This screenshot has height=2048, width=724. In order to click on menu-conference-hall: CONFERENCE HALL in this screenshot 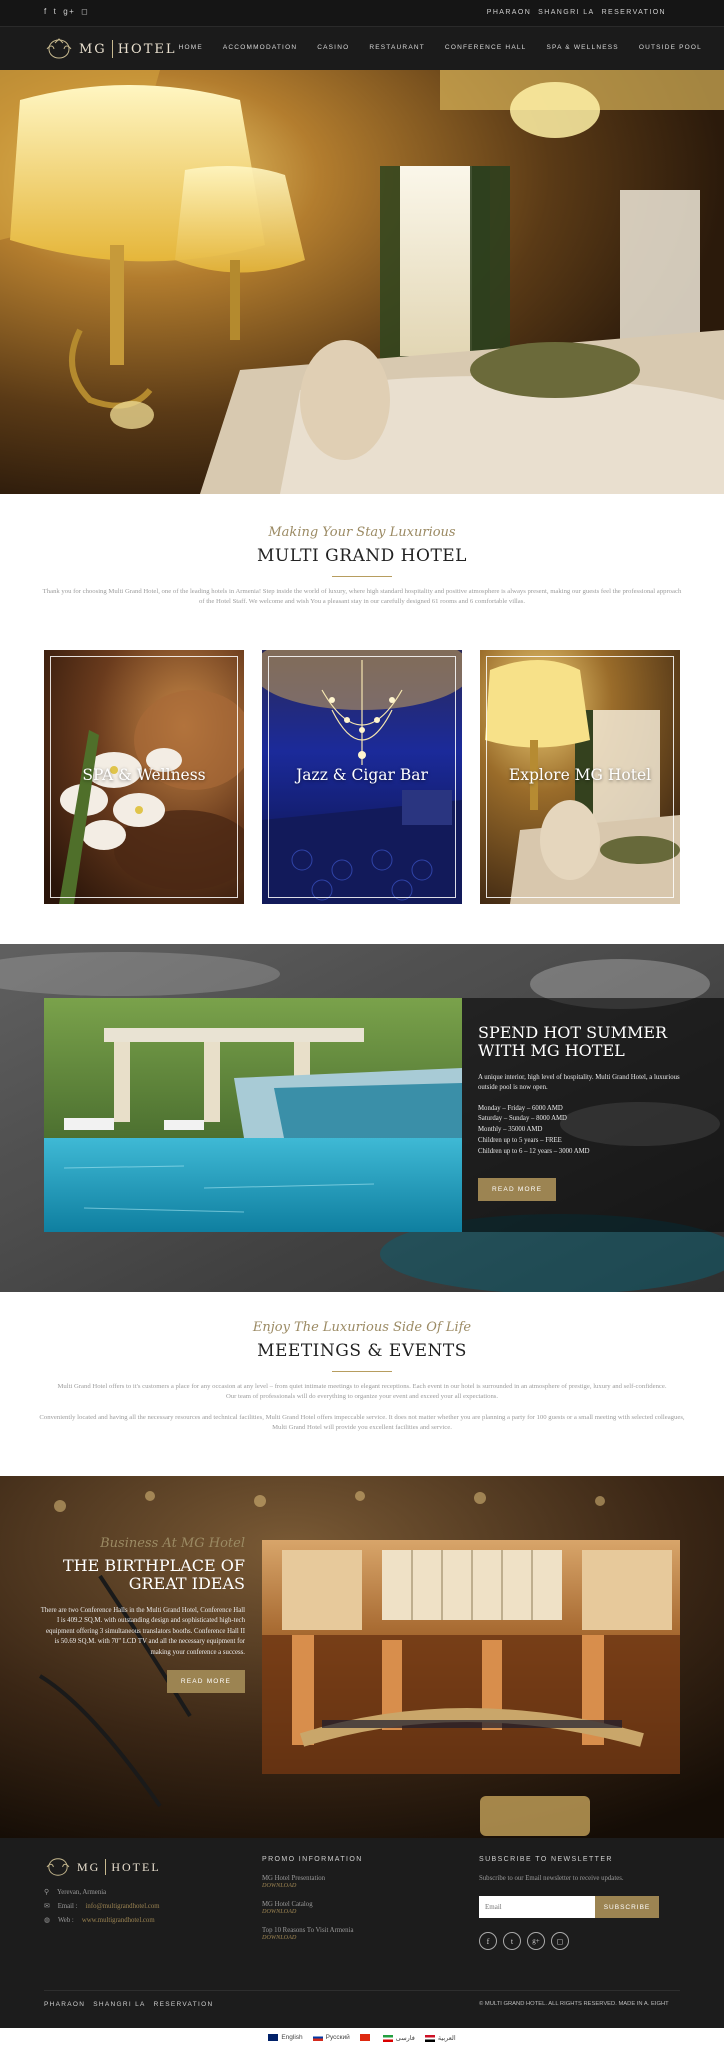, I will do `click(486, 47)`.